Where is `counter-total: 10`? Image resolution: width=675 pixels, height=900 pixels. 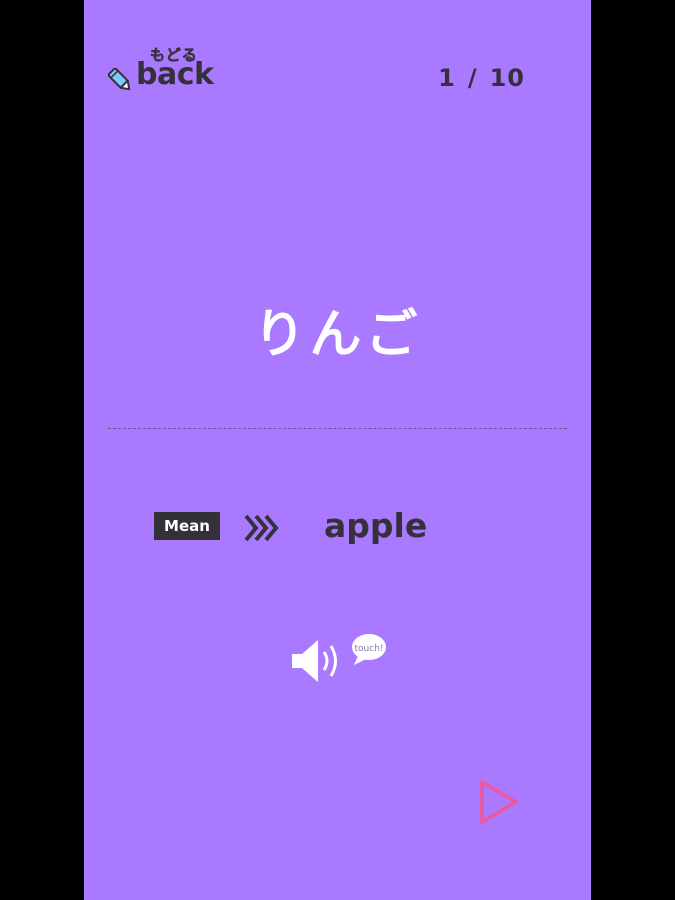
counter-total: 10 is located at coordinates (507, 78).